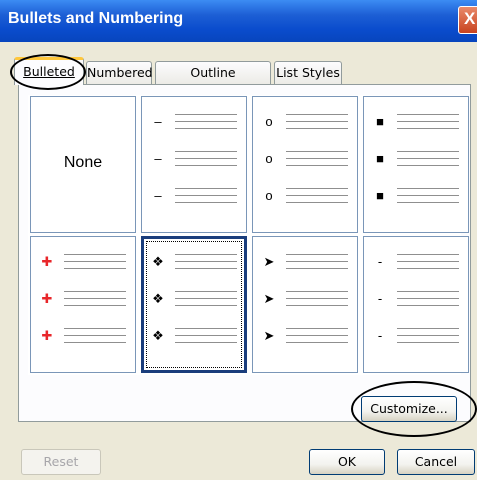 This screenshot has height=480, width=477. I want to click on ok-button: OK, so click(347, 462).